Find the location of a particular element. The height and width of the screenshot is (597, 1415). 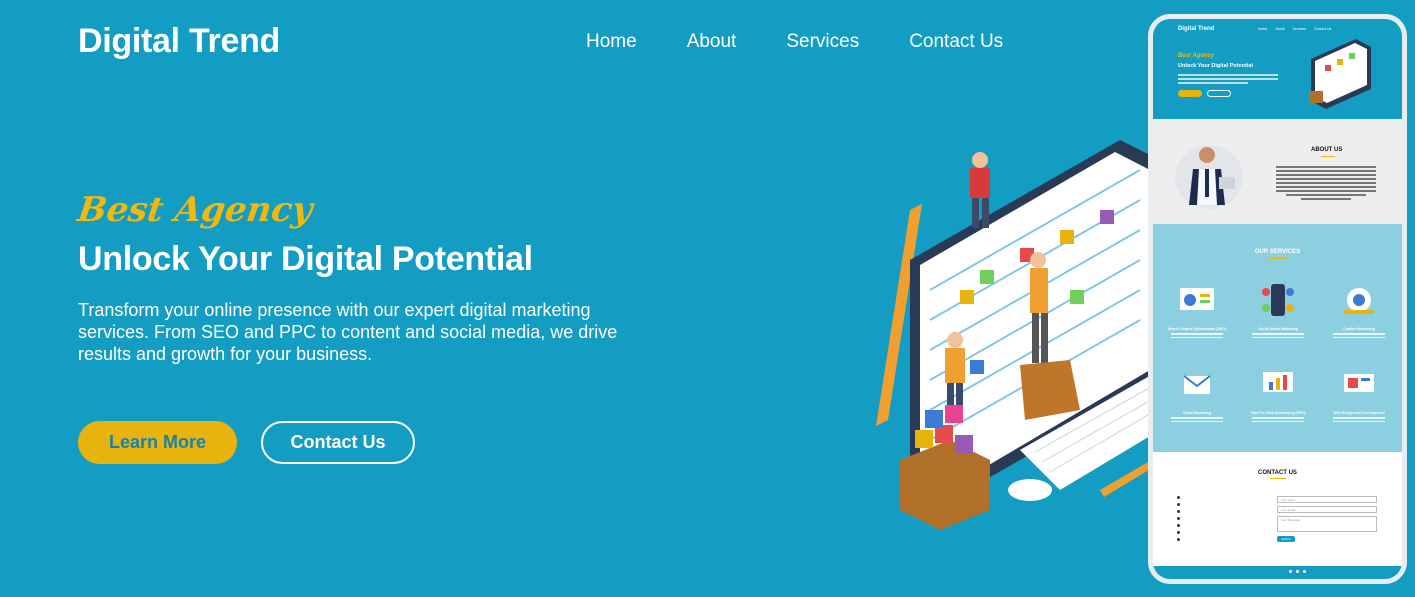

mockup-about-title: ABOUT US is located at coordinates (1327, 150).